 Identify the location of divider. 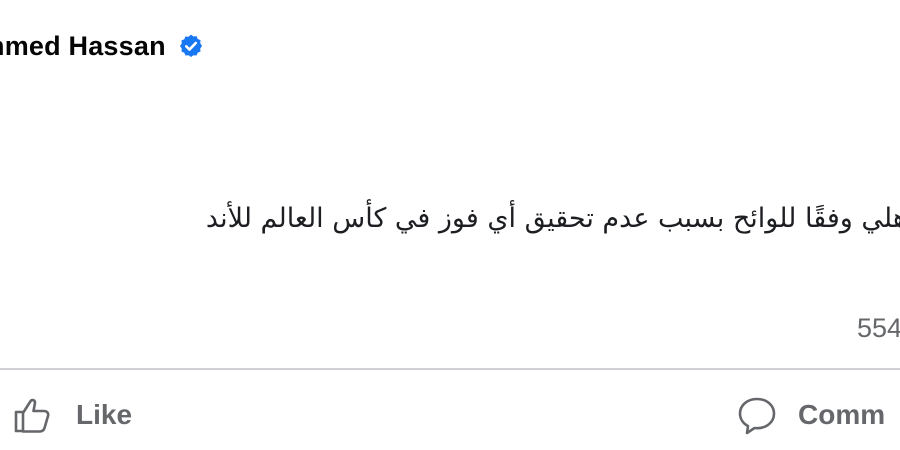
(450, 369).